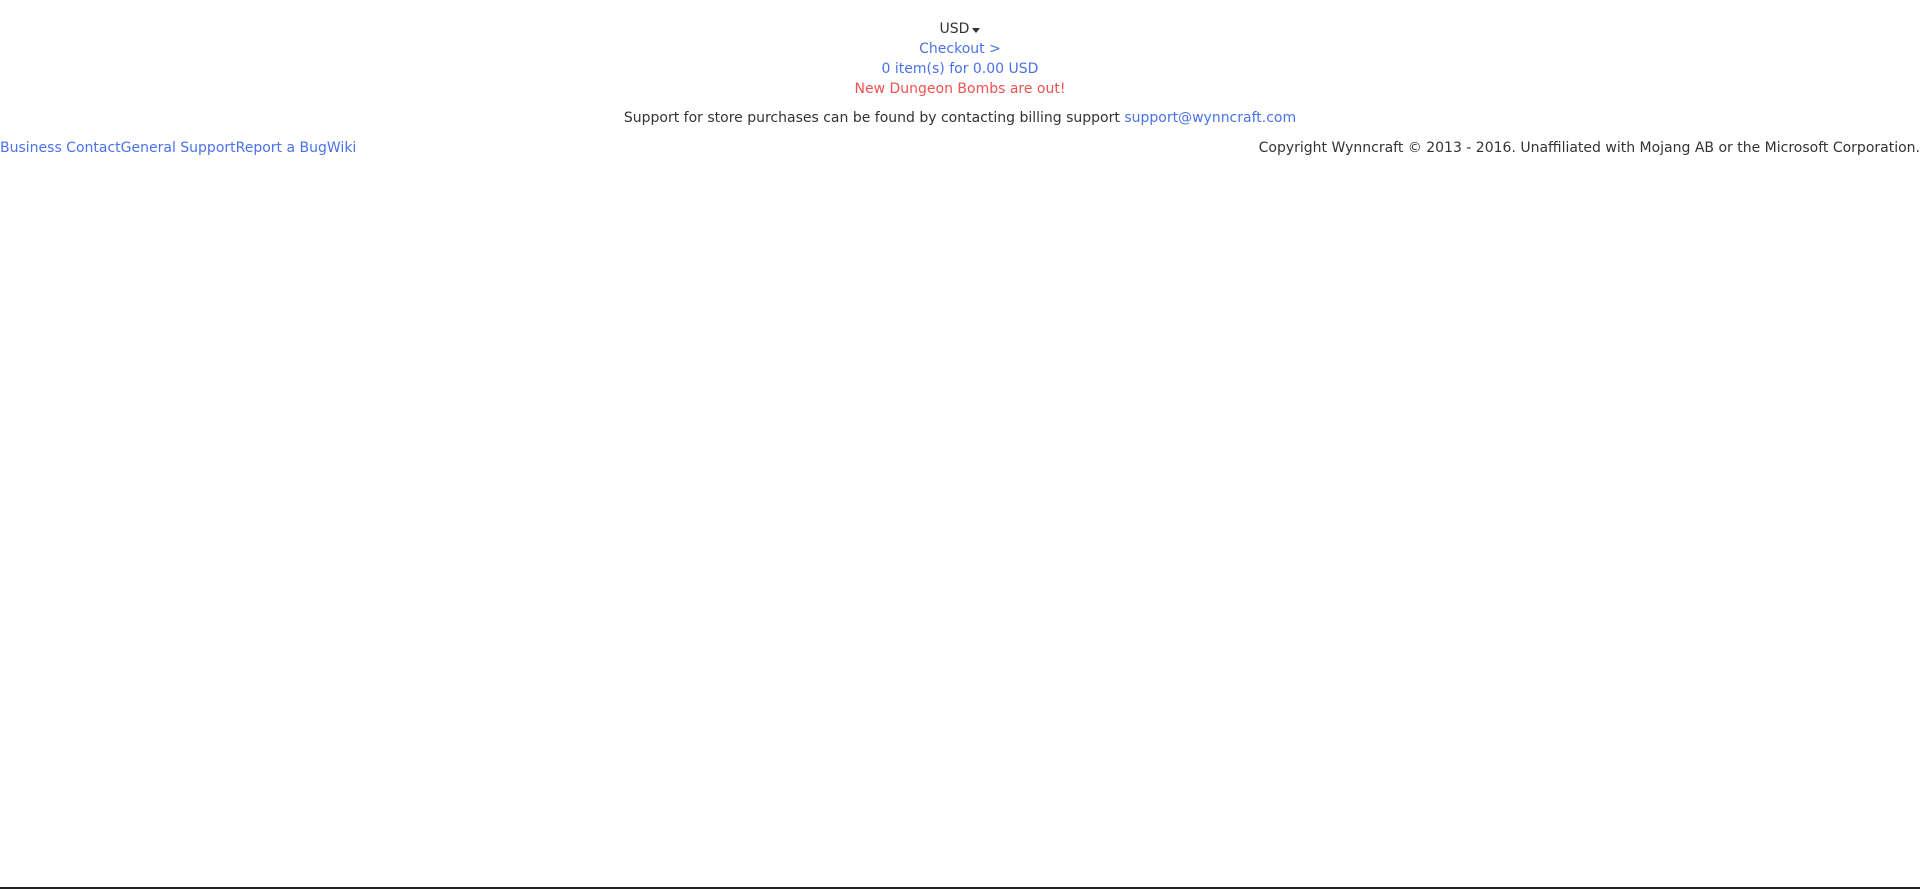 This screenshot has width=1920, height=889. I want to click on footer-link-wiki: Wiki, so click(341, 148).